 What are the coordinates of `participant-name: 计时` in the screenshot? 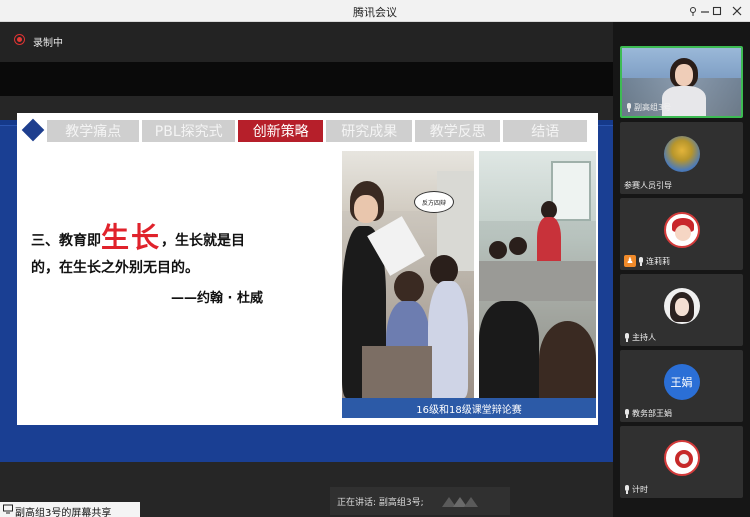 It's located at (636, 489).